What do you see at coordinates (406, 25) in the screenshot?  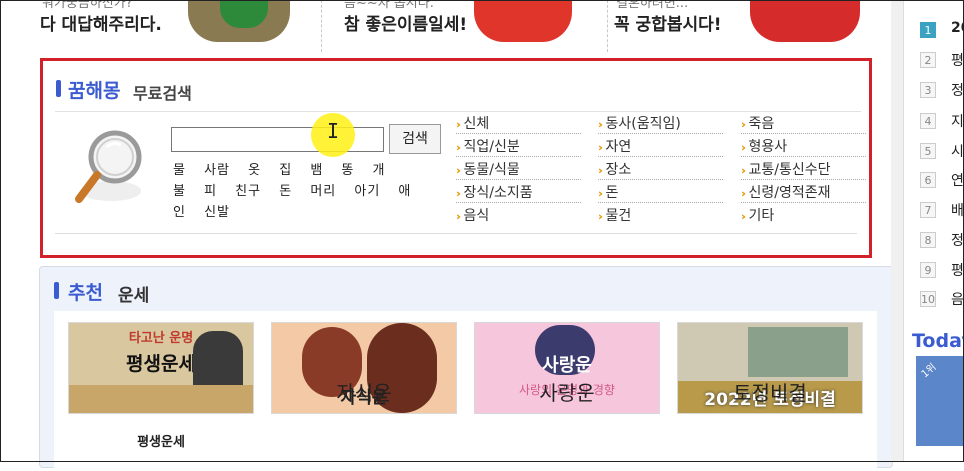 I see `banner-line2: 참 좋은이름일세!` at bounding box center [406, 25].